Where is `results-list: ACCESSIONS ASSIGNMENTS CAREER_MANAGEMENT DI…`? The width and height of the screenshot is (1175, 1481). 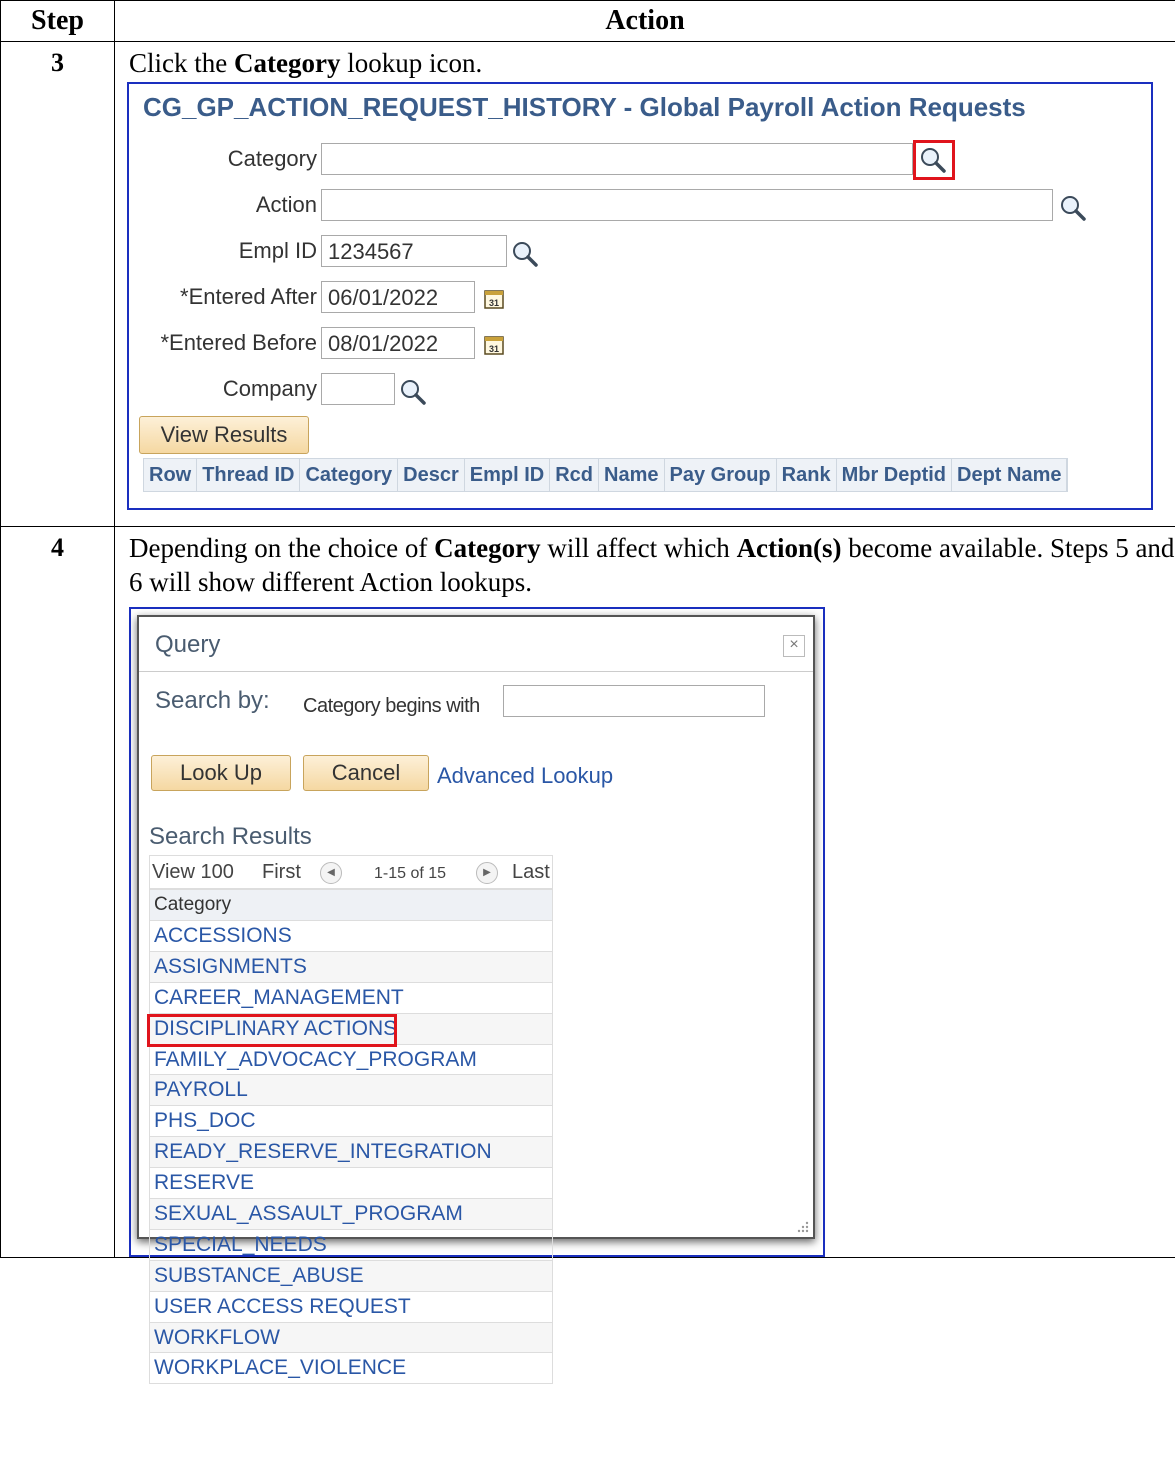 results-list: ACCESSIONS ASSIGNMENTS CAREER_MANAGEMENT DI… is located at coordinates (351, 1153).